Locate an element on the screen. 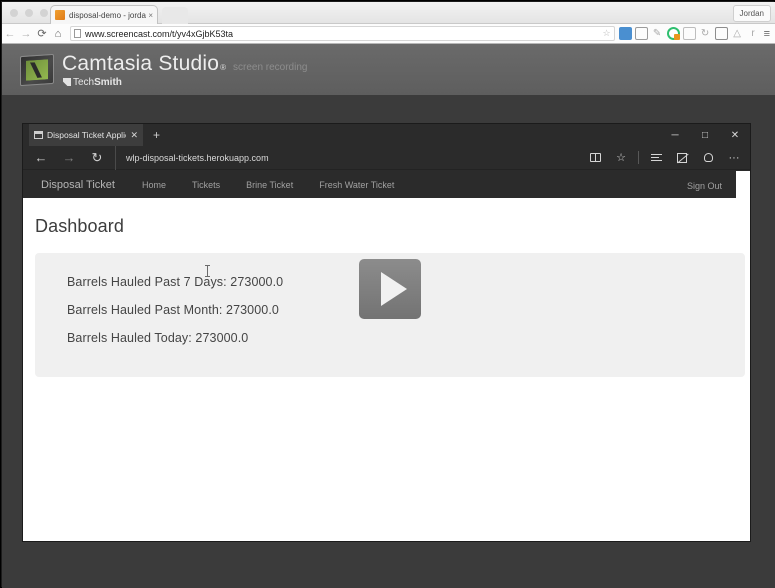  techsmith-prefix: Tech is located at coordinates (84, 82).